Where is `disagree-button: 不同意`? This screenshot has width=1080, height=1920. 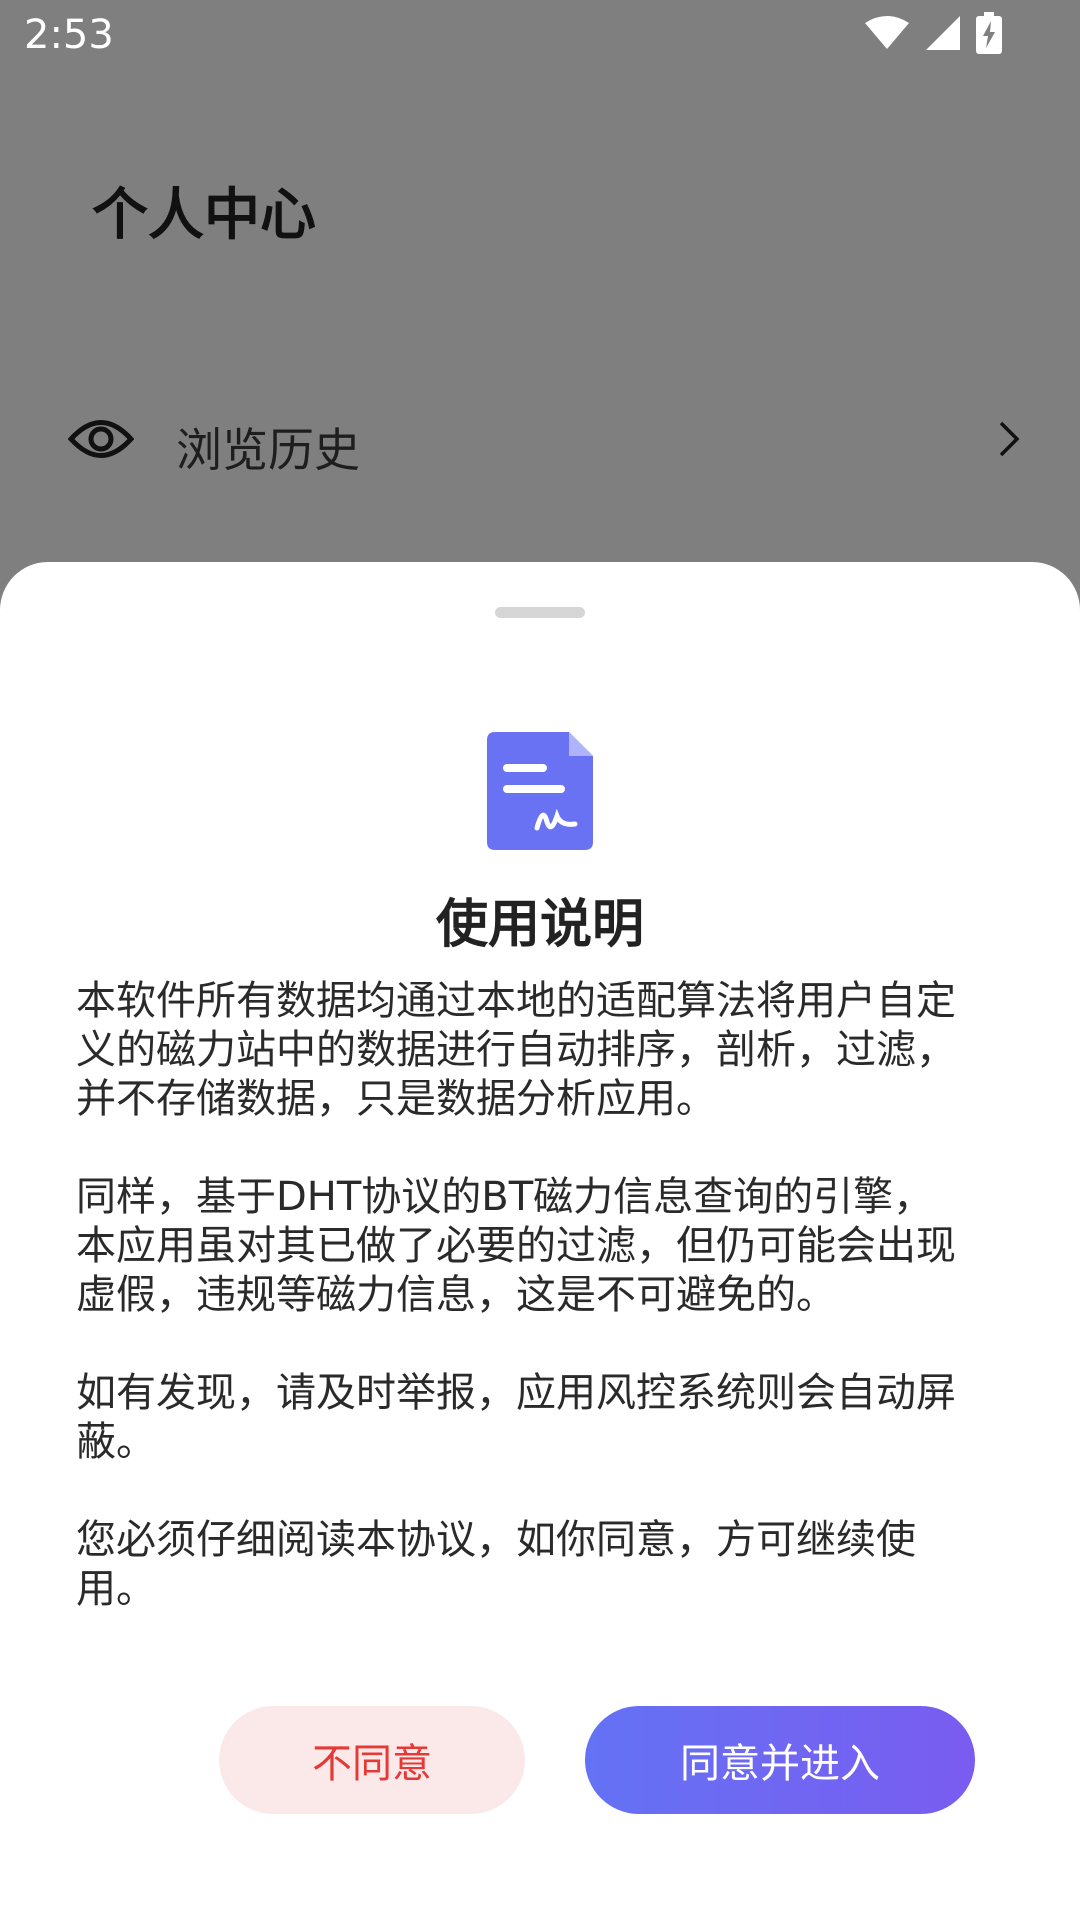 disagree-button: 不同意 is located at coordinates (372, 1760).